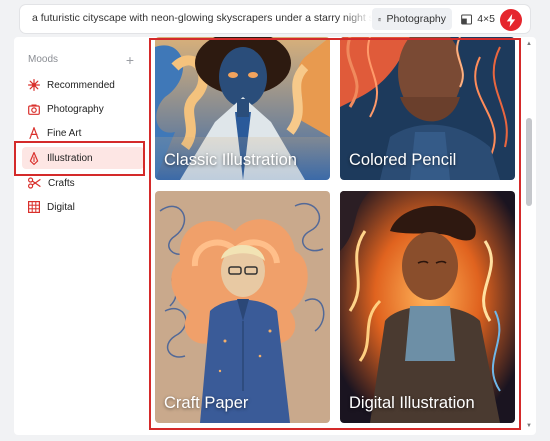 This screenshot has height=441, width=550. Describe the element at coordinates (81, 60) in the screenshot. I see `moods-header: Moods +` at that location.